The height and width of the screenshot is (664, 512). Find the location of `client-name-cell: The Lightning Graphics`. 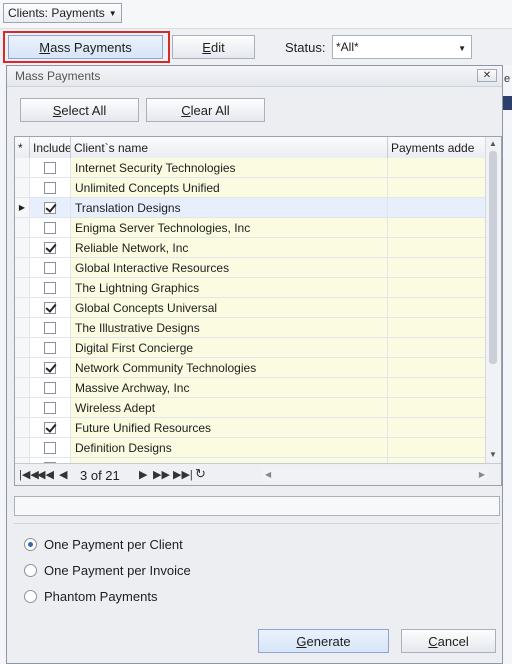

client-name-cell: The Lightning Graphics is located at coordinates (229, 287).